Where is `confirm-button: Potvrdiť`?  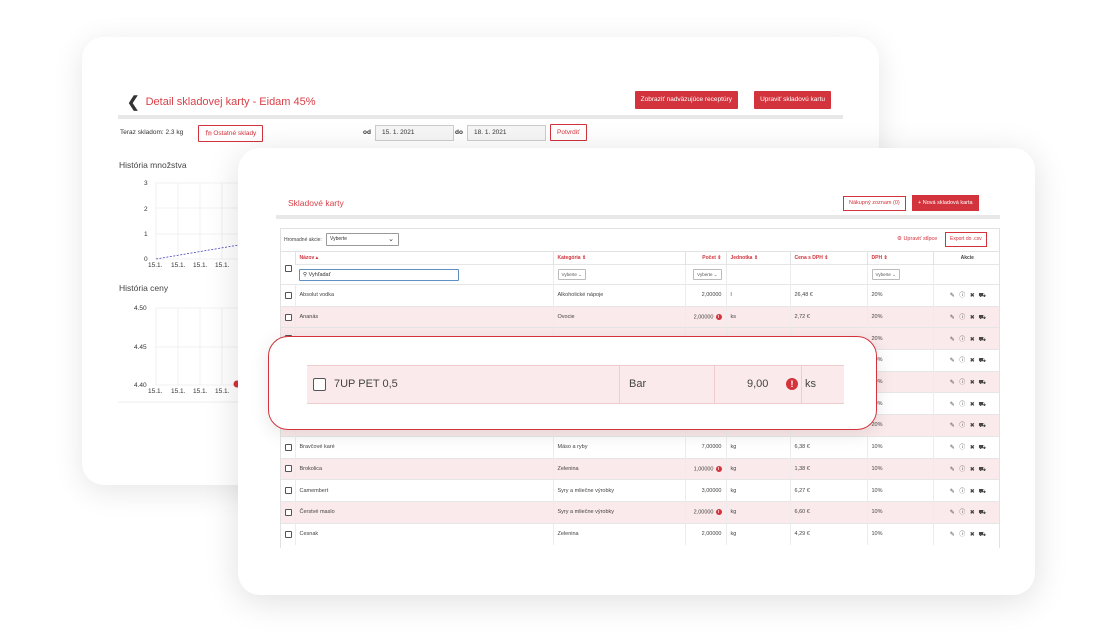 confirm-button: Potvrdiť is located at coordinates (568, 132).